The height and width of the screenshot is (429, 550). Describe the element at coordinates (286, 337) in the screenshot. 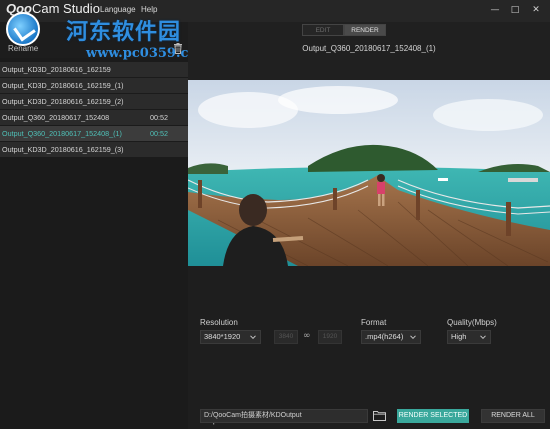

I see `width-input: 3840` at that location.